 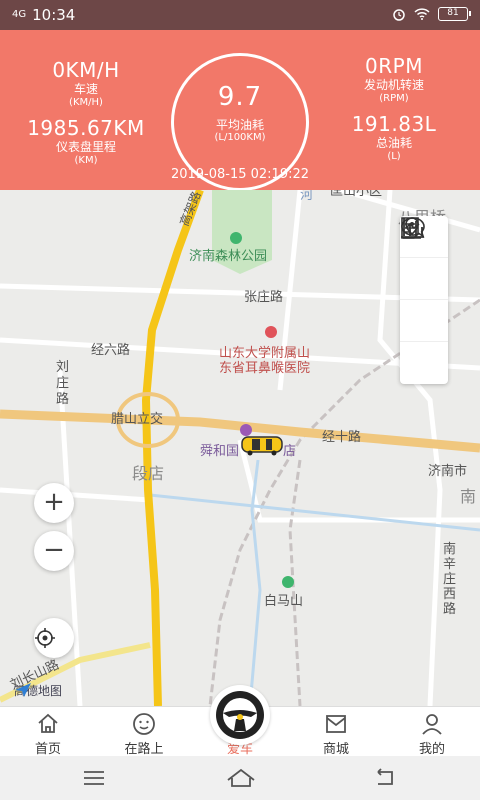 What do you see at coordinates (262, 446) in the screenshot?
I see `car-location-icon` at bounding box center [262, 446].